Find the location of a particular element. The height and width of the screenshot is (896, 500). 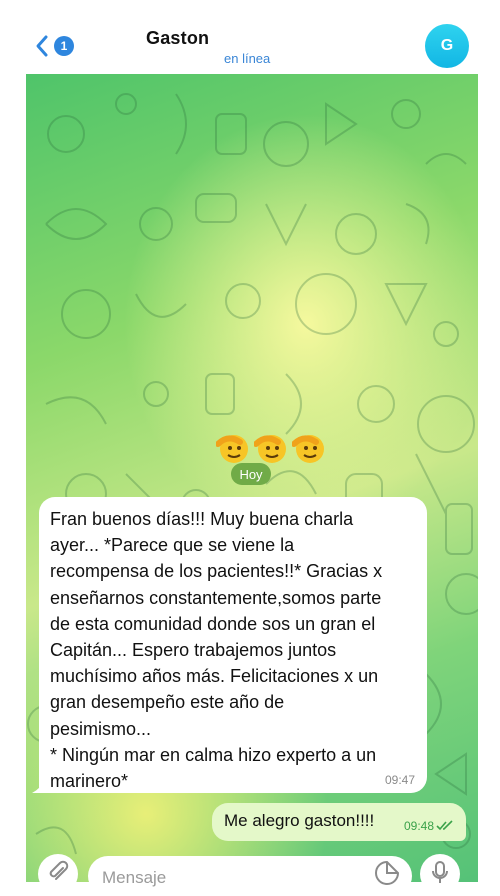

outgoing-message: Me alegro gaston!!!! 09:48 is located at coordinates (339, 822).